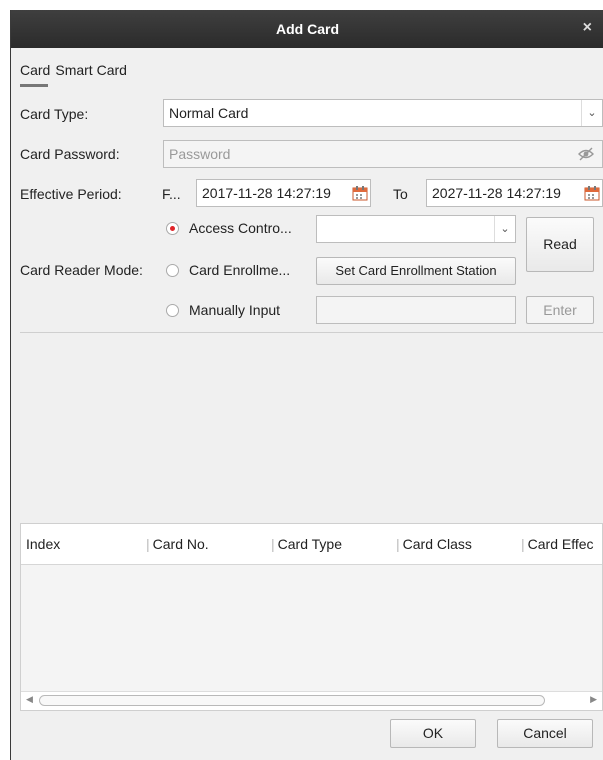 The image size is (603, 760). What do you see at coordinates (306, 544) in the screenshot?
I see `column-header-card-type: | Card Type` at bounding box center [306, 544].